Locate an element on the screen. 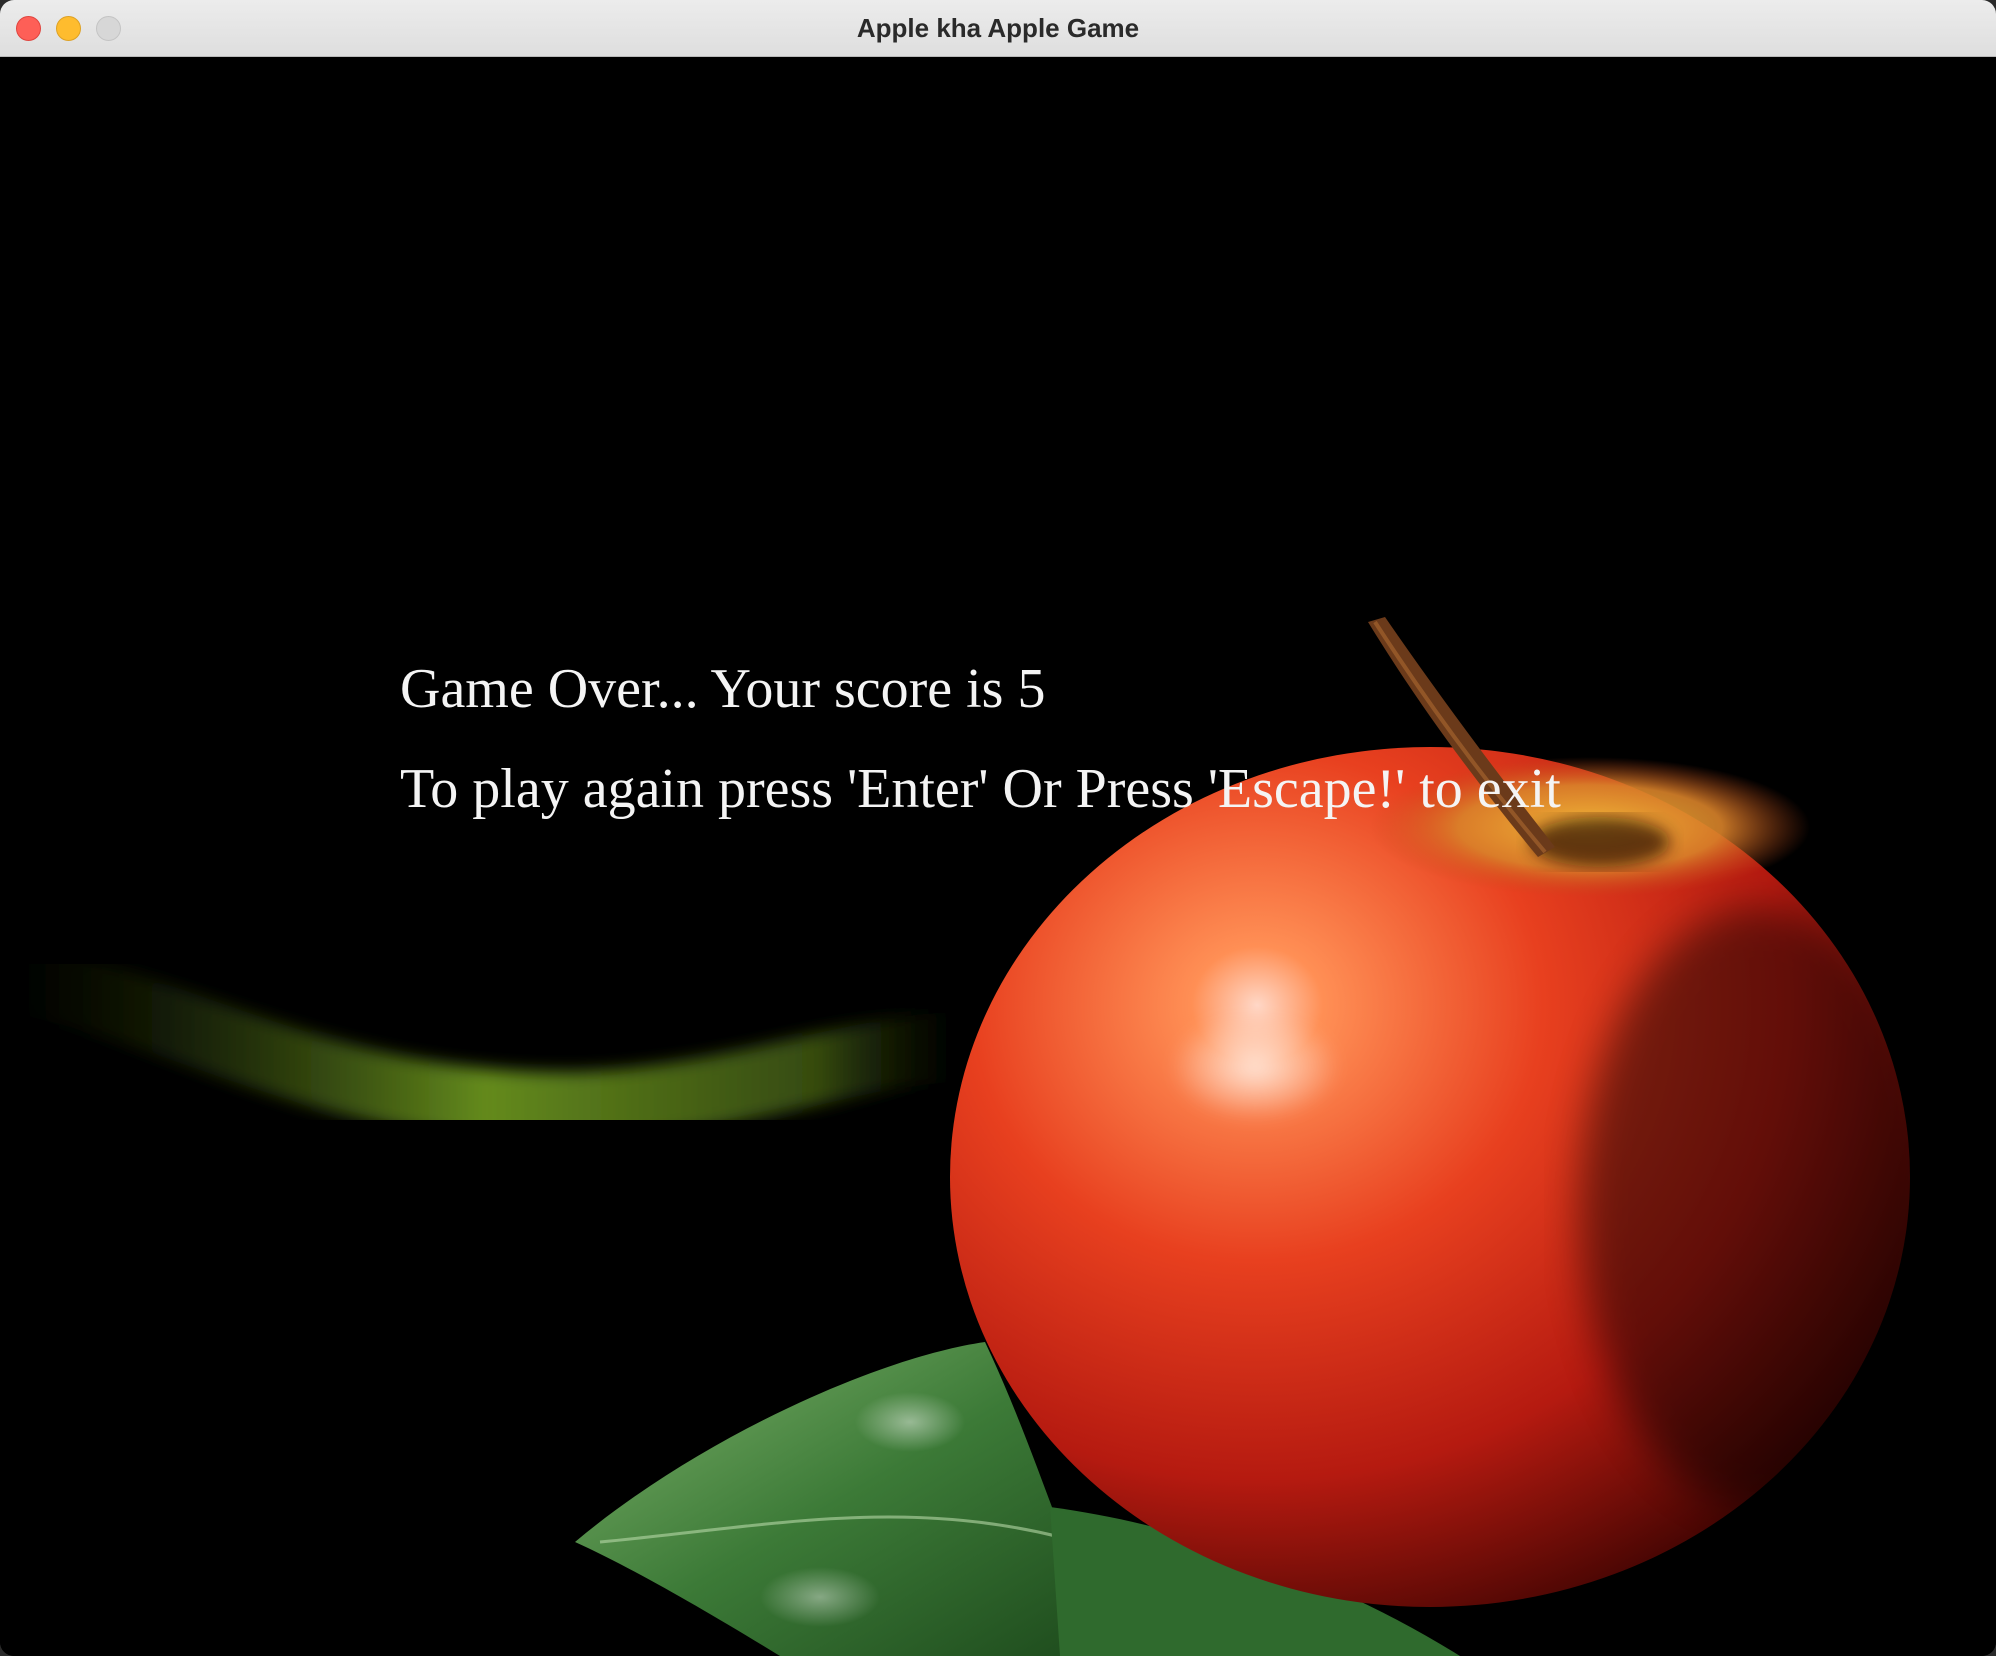 This screenshot has height=1656, width=1996. apple-highlight is located at coordinates (1255, 1067).